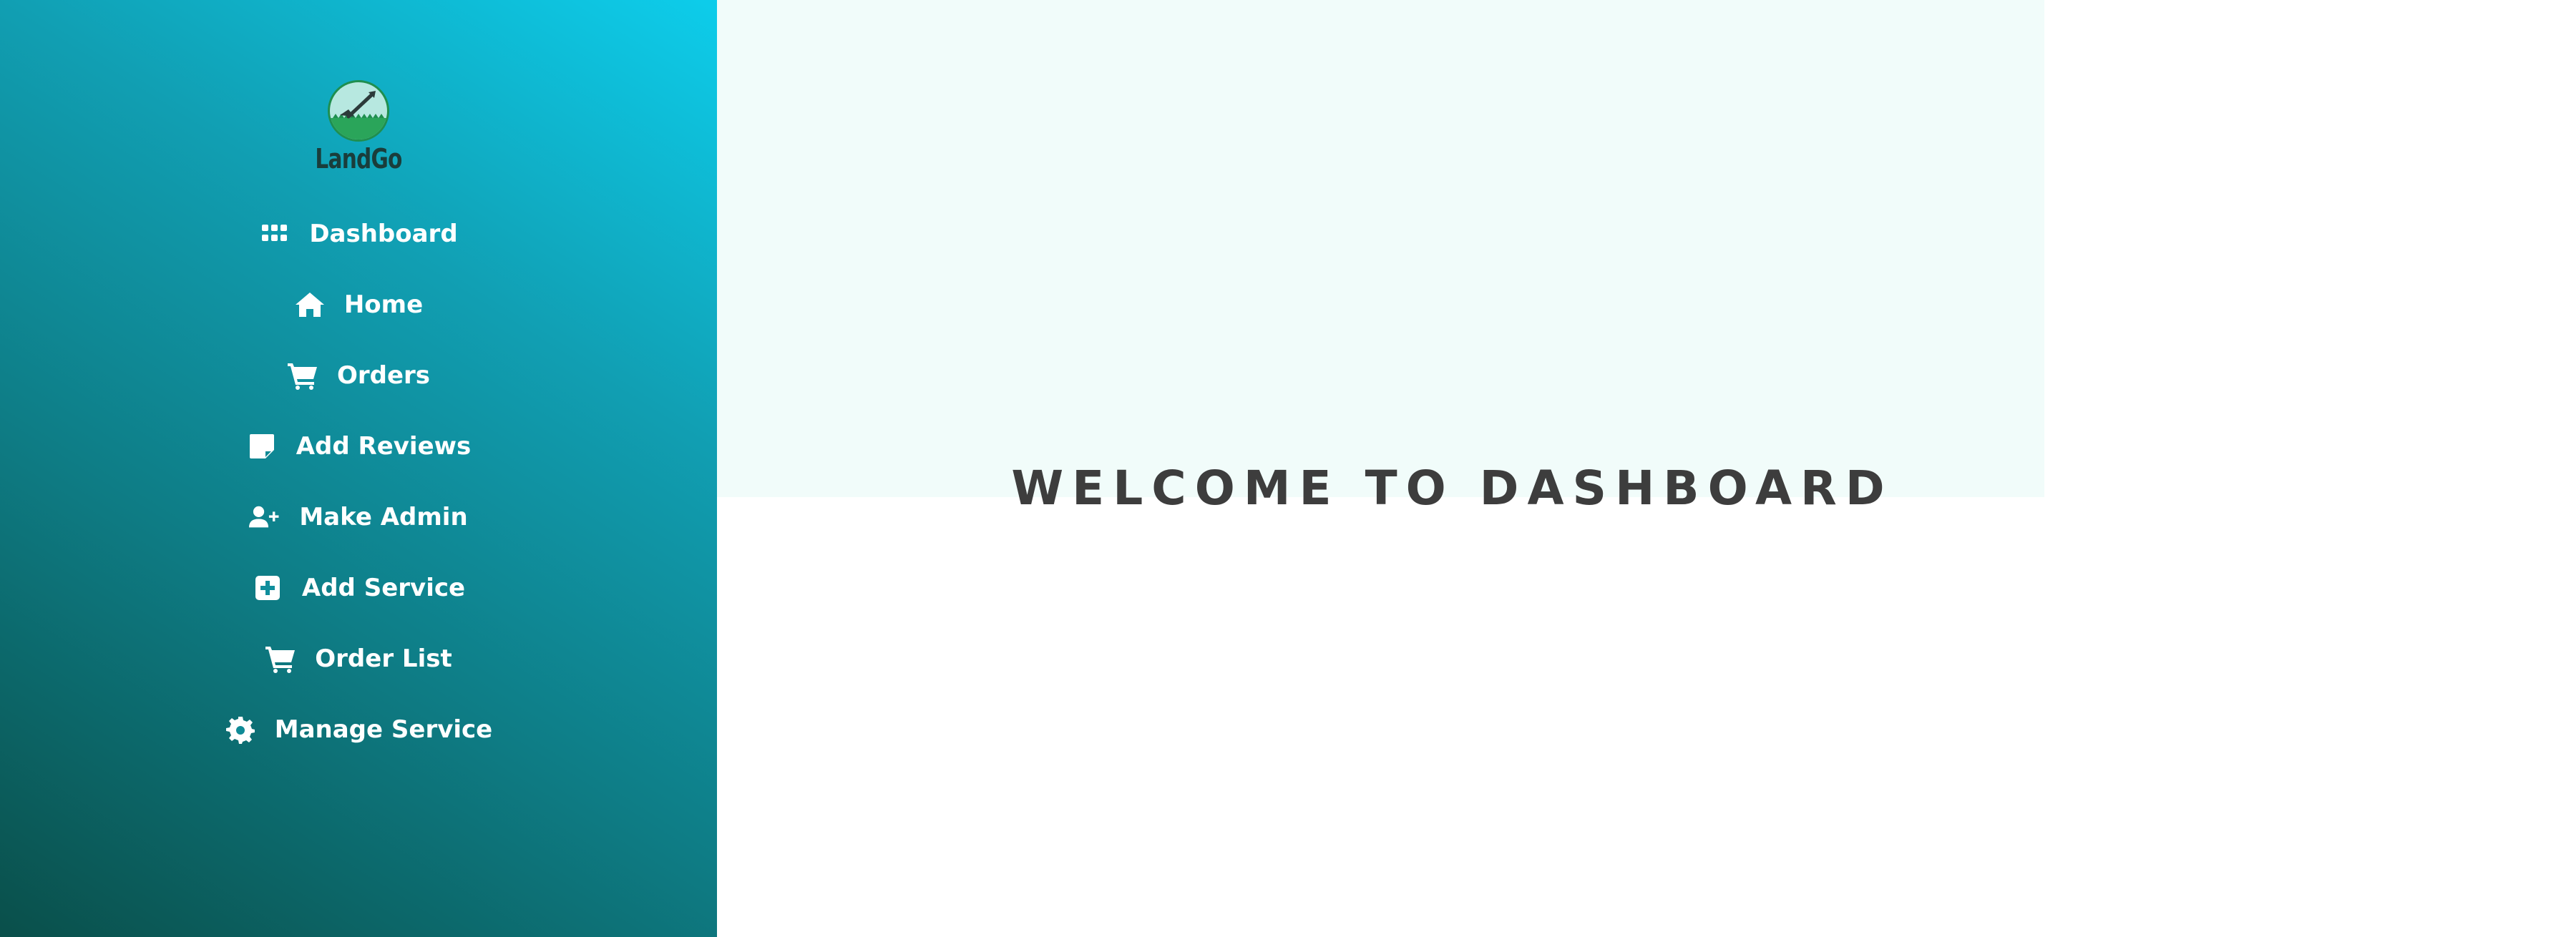 This screenshot has width=2576, height=937. I want to click on grid-icon, so click(275, 234).